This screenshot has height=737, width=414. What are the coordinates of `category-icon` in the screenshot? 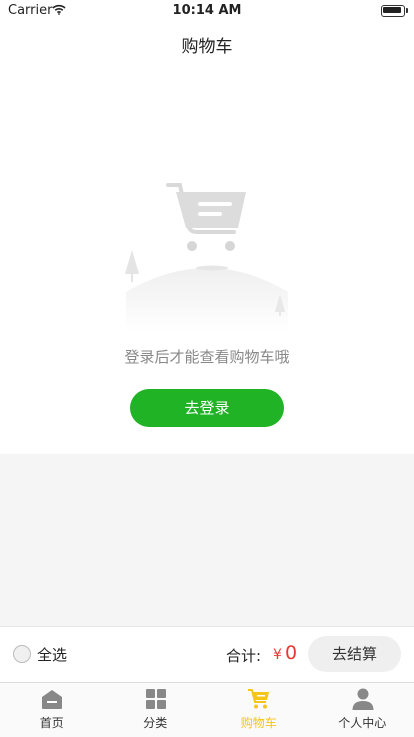 It's located at (156, 699).